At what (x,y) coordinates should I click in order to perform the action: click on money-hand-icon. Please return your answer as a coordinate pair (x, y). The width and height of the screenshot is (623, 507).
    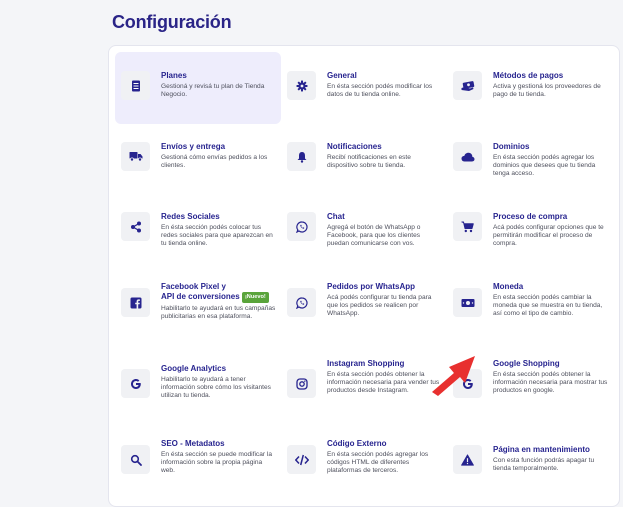
    Looking at the image, I should click on (467, 85).